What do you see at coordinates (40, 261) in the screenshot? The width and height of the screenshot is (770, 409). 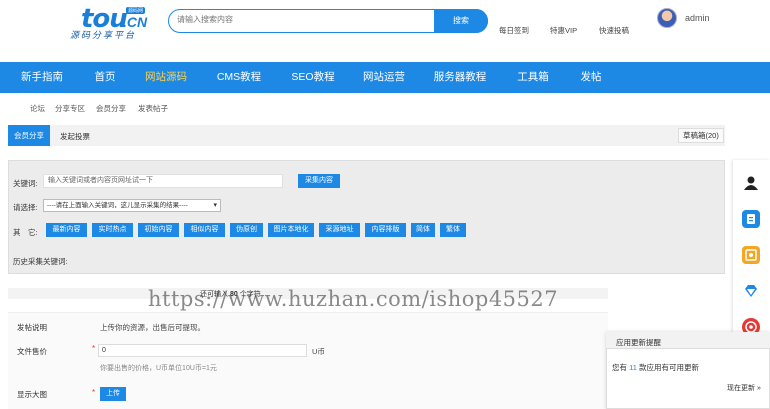 I see `history-keywords-label: 历史采集关键词:` at bounding box center [40, 261].